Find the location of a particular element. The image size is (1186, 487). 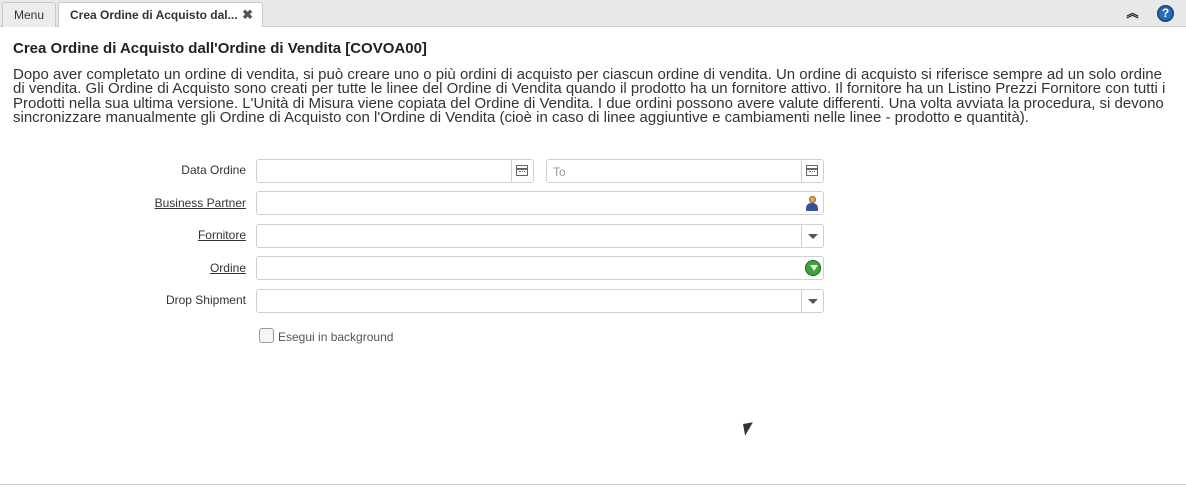

vendor-label: Fornitore is located at coordinates (173, 235).